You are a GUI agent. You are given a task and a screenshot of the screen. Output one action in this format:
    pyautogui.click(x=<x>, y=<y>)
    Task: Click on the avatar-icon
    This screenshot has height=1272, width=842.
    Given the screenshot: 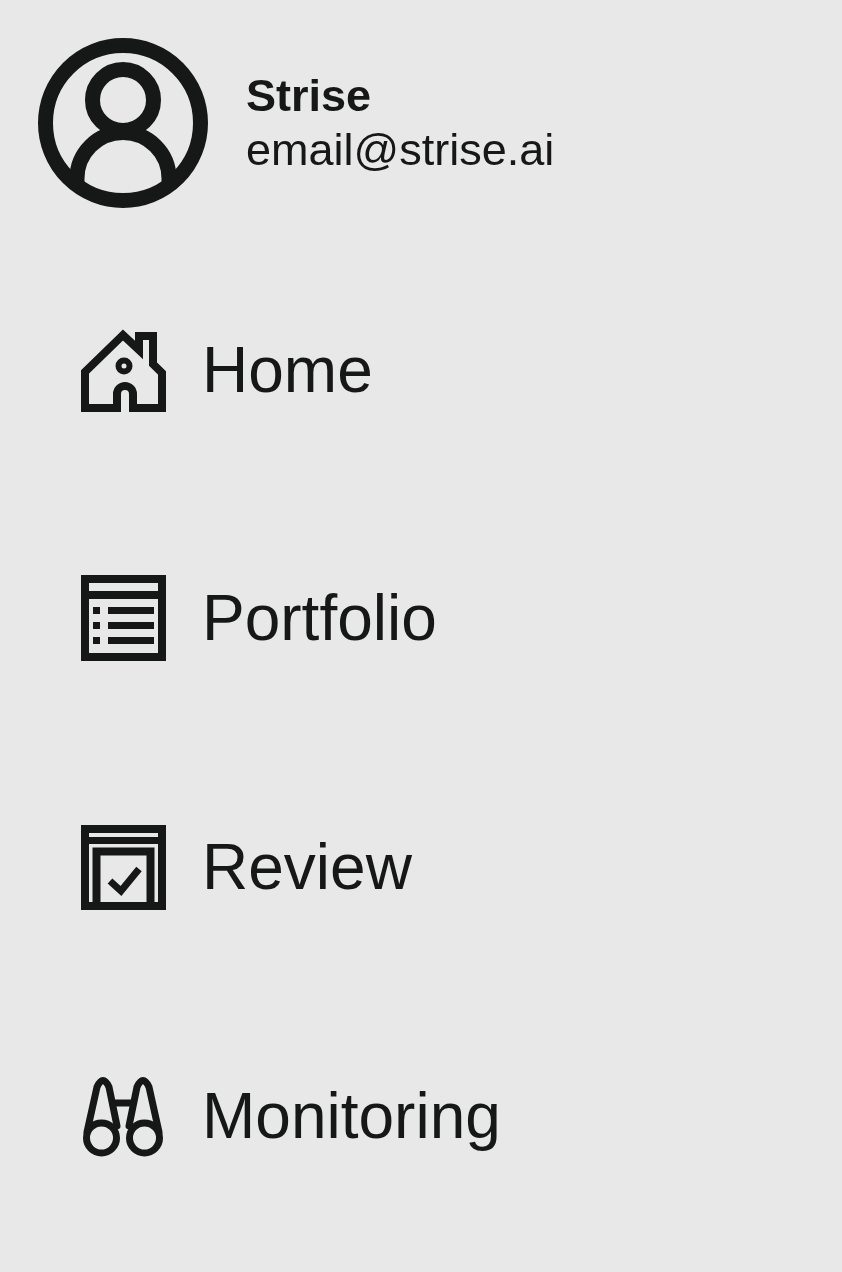 What is the action you would take?
    pyautogui.click(x=123, y=123)
    